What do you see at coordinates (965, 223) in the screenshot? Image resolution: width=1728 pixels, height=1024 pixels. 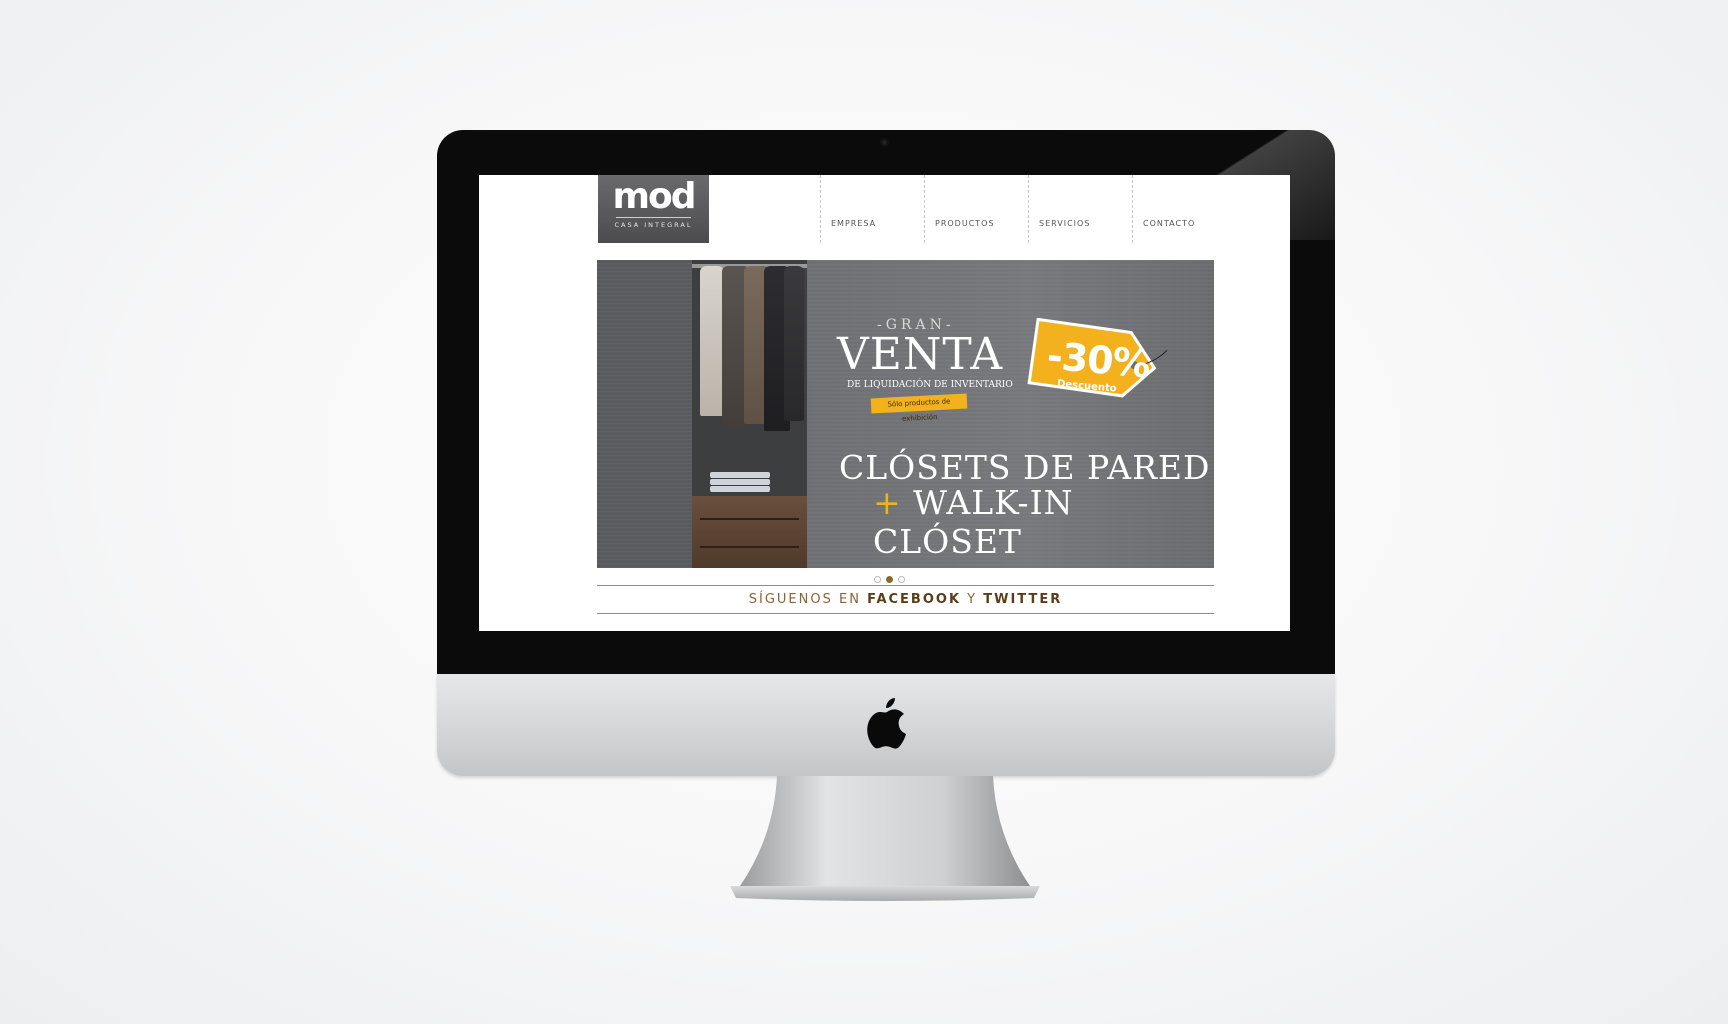 I see `nav-label: PRODUCTOS` at bounding box center [965, 223].